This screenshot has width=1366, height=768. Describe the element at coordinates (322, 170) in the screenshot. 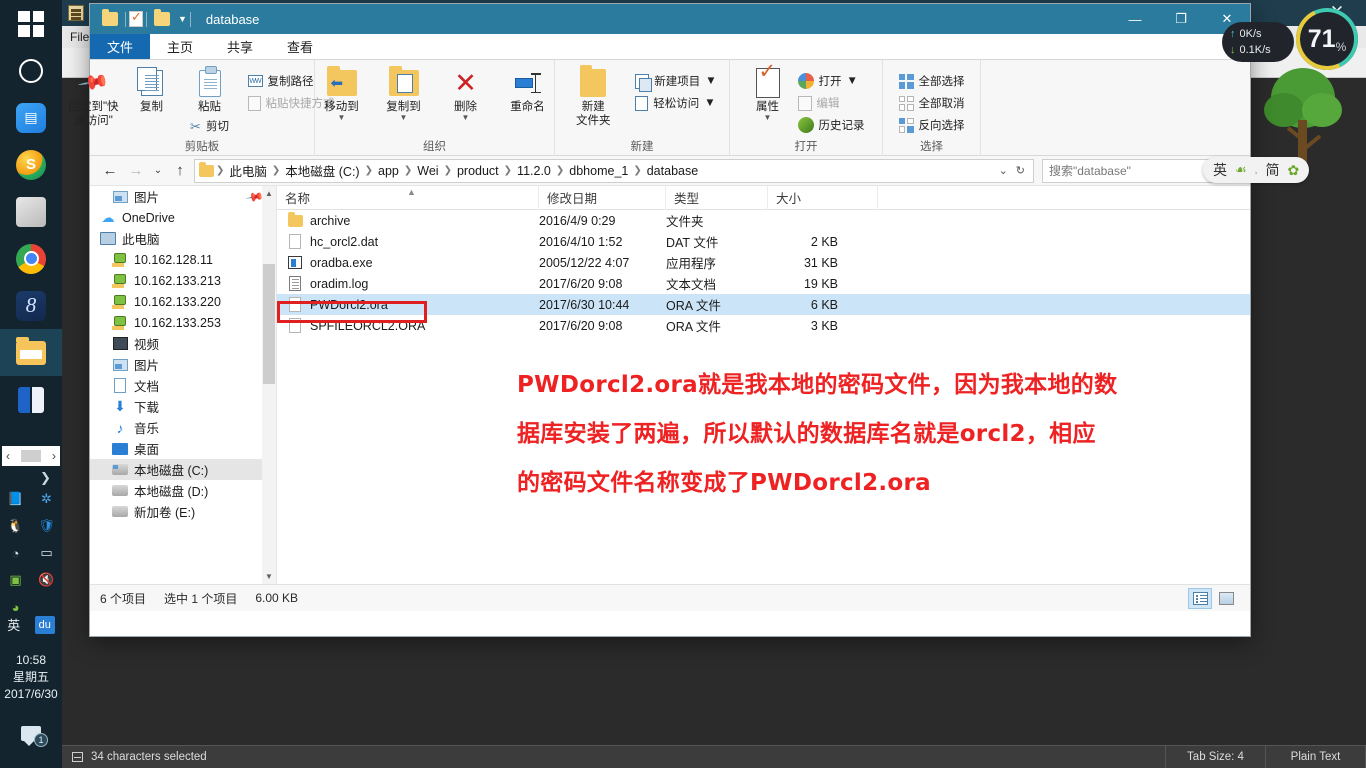

I see `breadcrumb-item-1: 本地磁盘 (C:)` at that location.